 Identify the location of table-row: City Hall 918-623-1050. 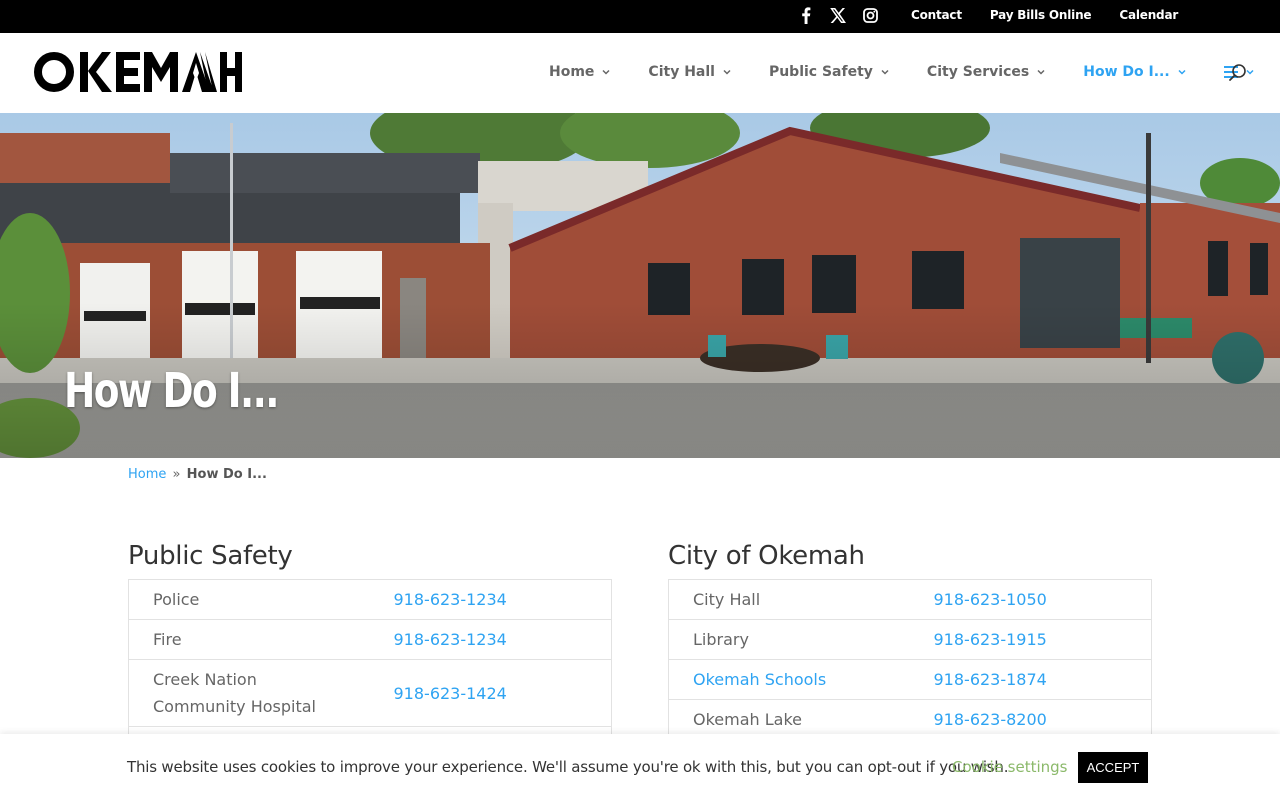
(910, 599).